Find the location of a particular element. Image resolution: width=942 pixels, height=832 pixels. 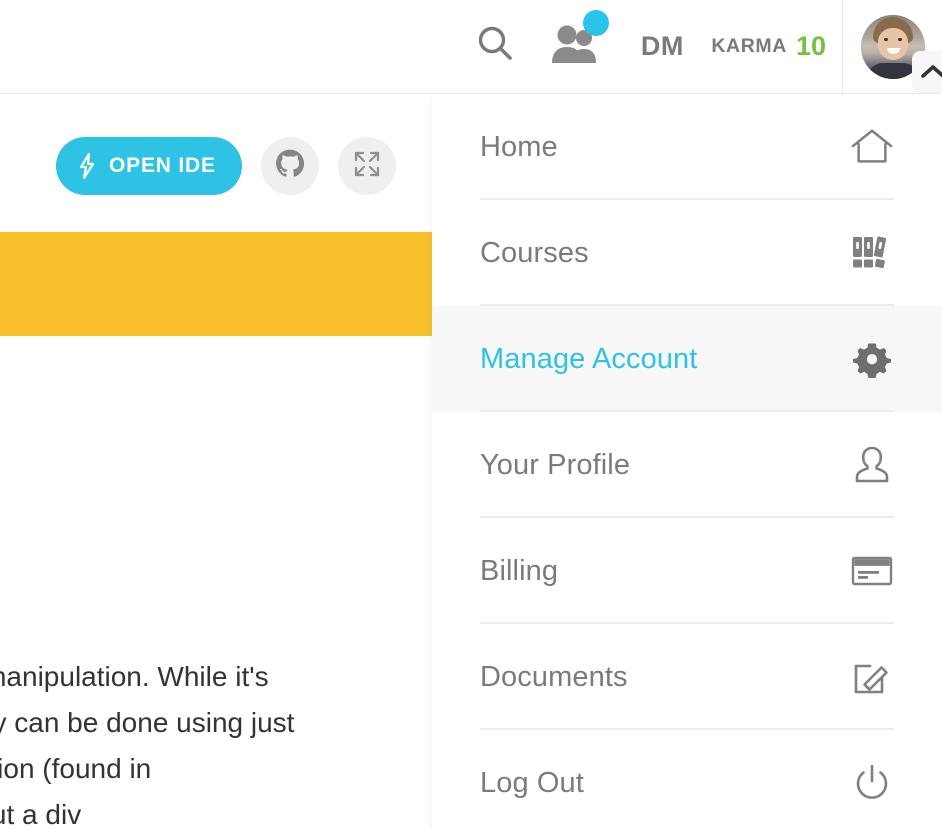

friends-button is located at coordinates (576, 46).